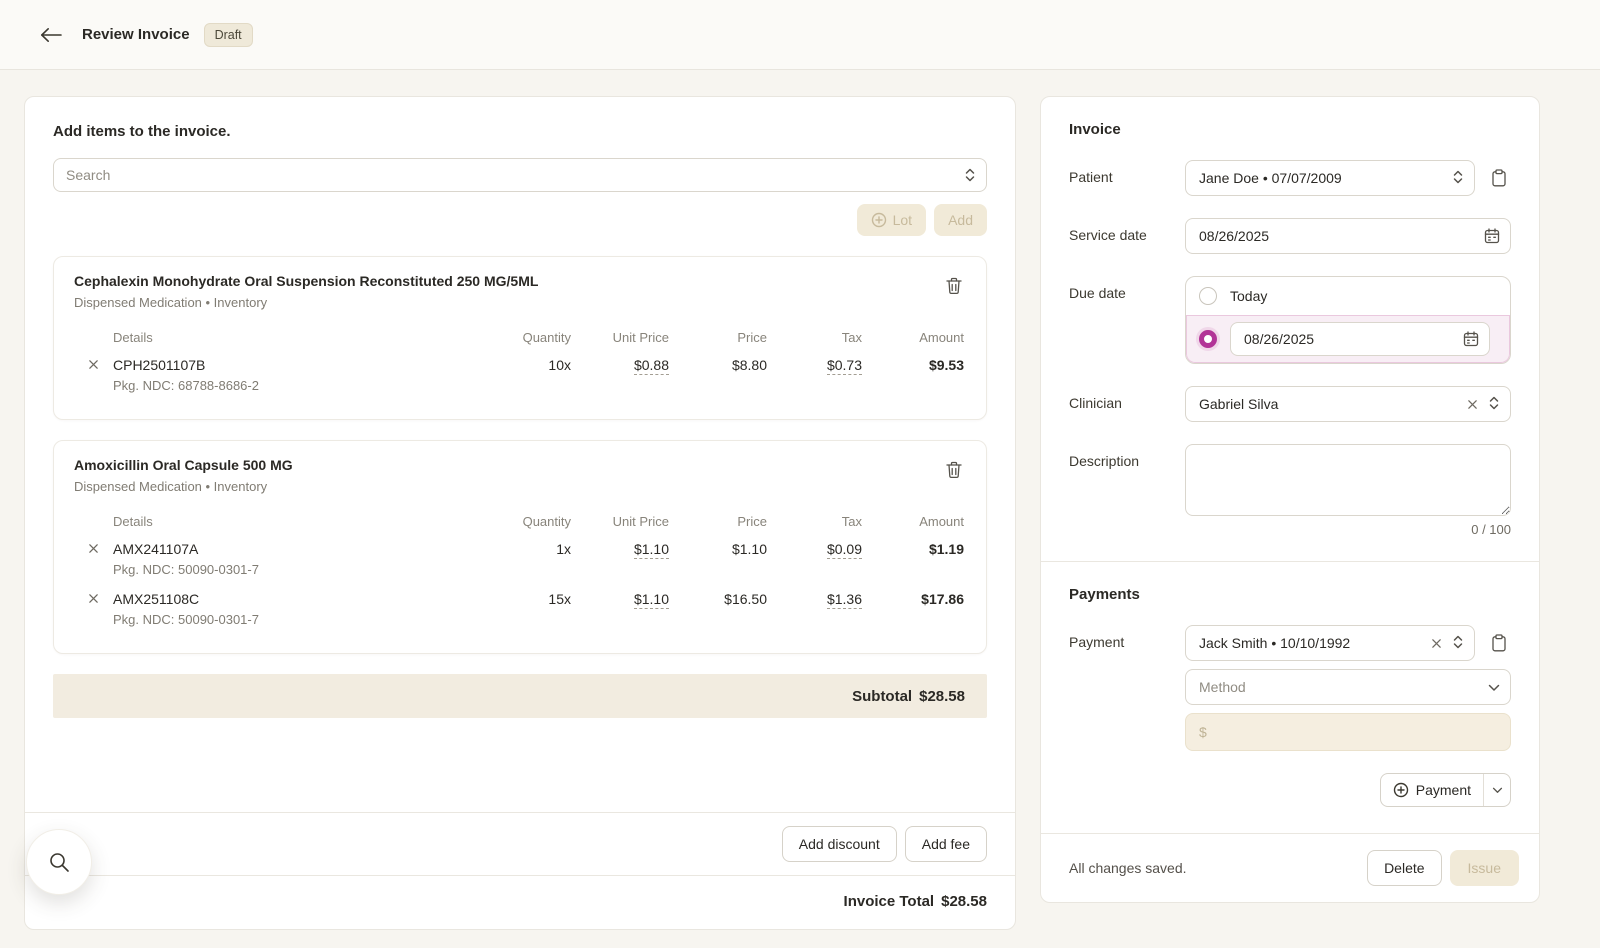 This screenshot has width=1600, height=948. Describe the element at coordinates (889, 901) in the screenshot. I see `invoice-total-label: Invoice Total` at that location.